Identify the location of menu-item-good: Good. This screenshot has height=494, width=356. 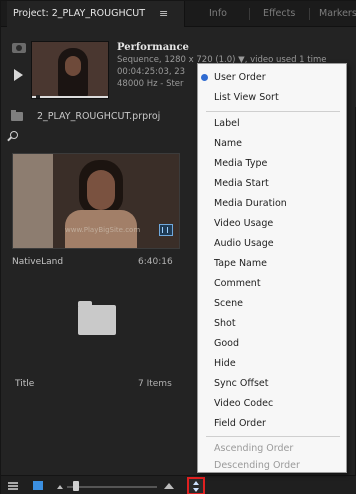
(272, 344).